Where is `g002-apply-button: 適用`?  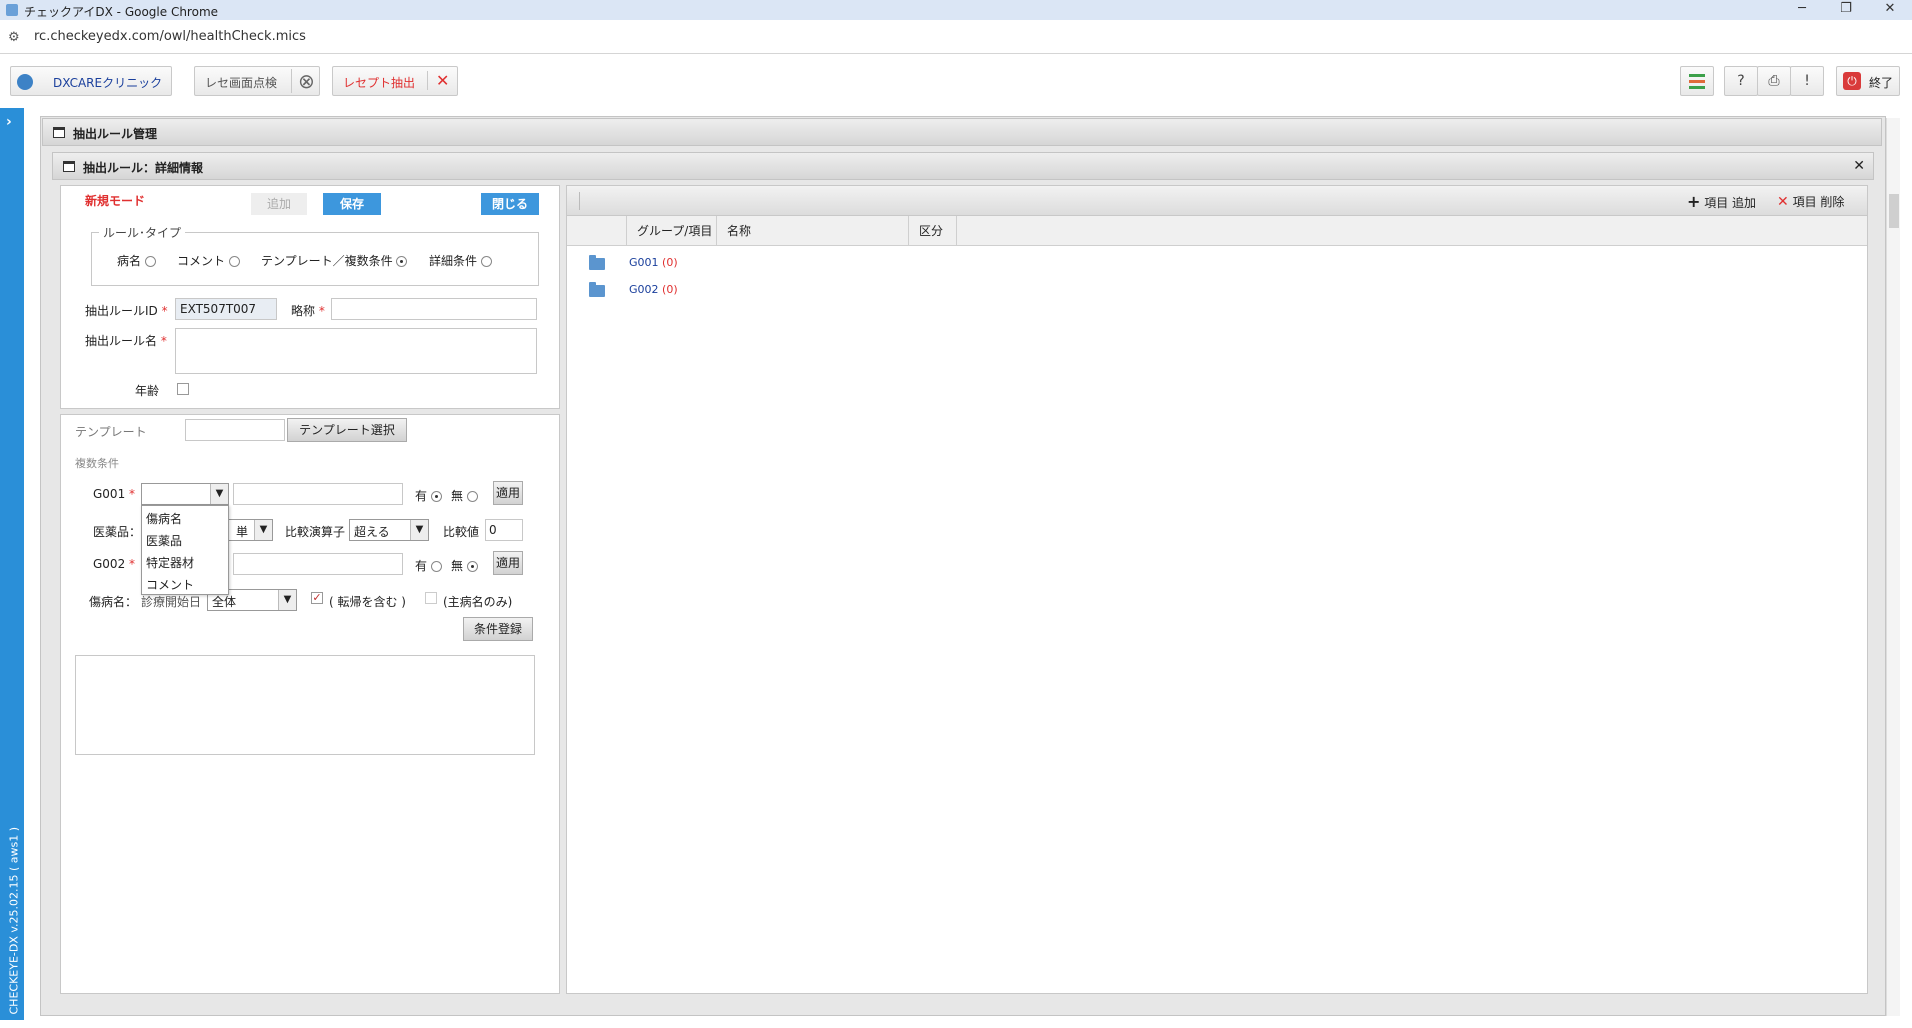
g002-apply-button: 適用 is located at coordinates (508, 563).